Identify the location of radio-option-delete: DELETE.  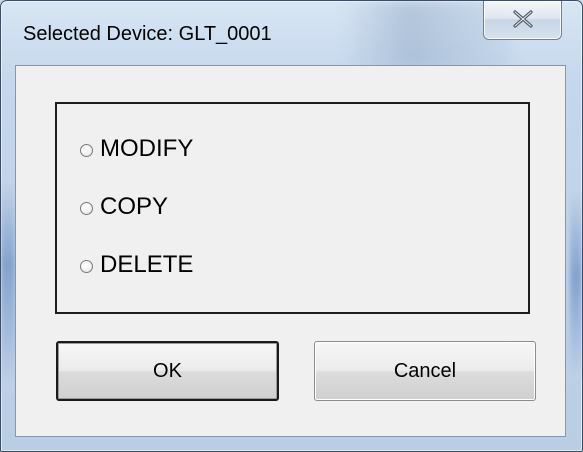
(136, 265).